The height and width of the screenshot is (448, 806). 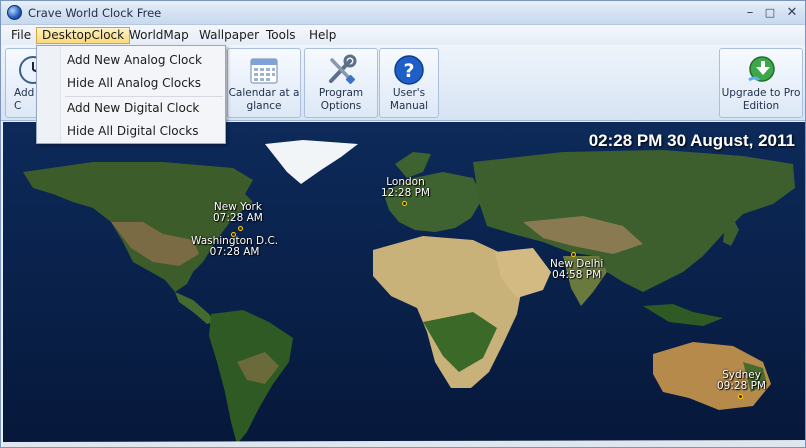 I want to click on main-clock-display: 02:28 PM 30 August, 2011, so click(x=691, y=140).